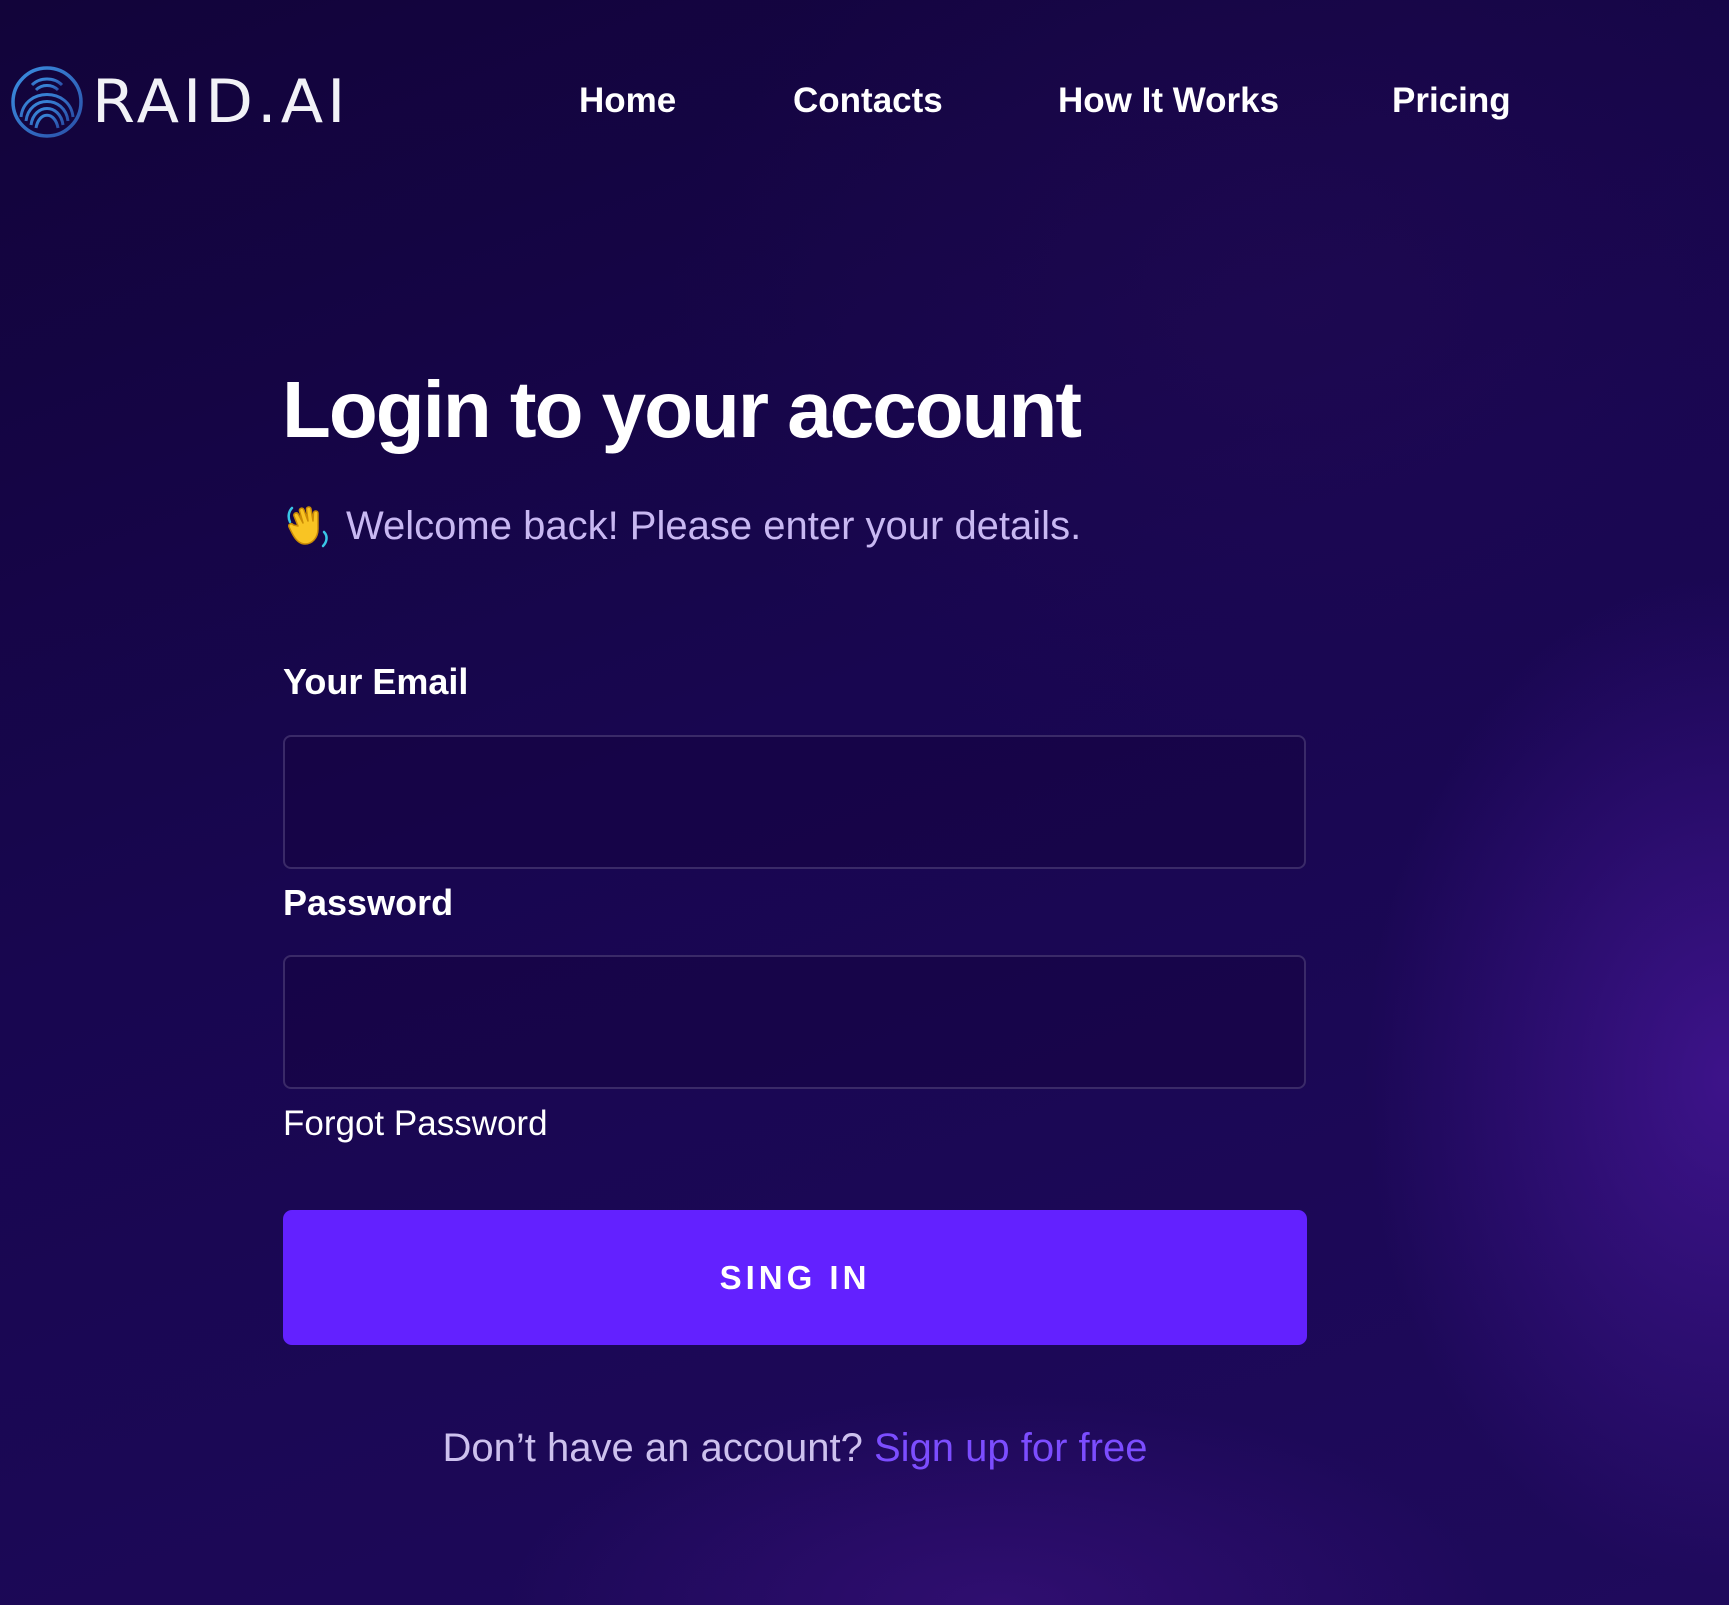  What do you see at coordinates (627, 101) in the screenshot?
I see `nav-item-home: Home` at bounding box center [627, 101].